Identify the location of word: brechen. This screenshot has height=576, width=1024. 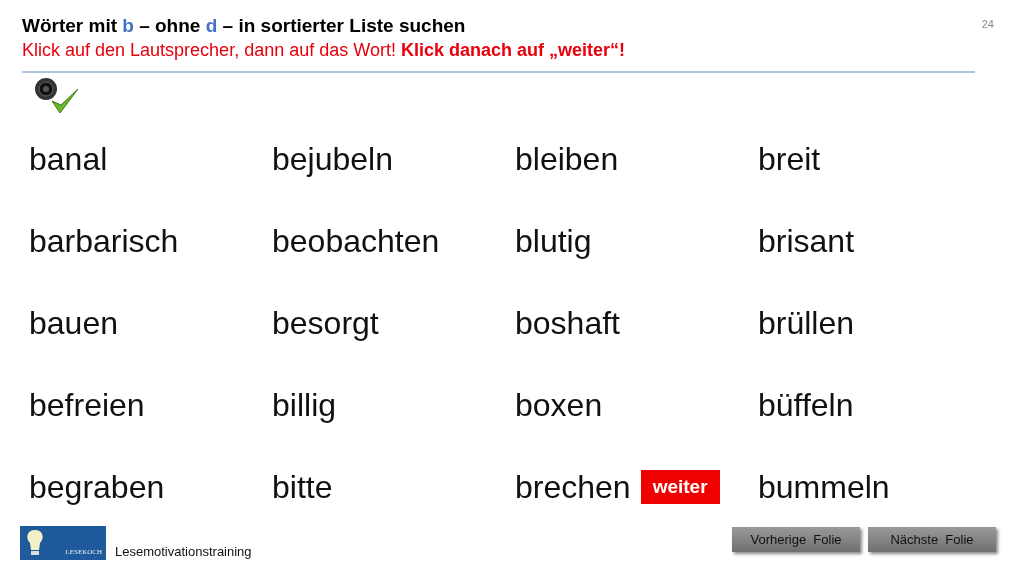
(573, 487).